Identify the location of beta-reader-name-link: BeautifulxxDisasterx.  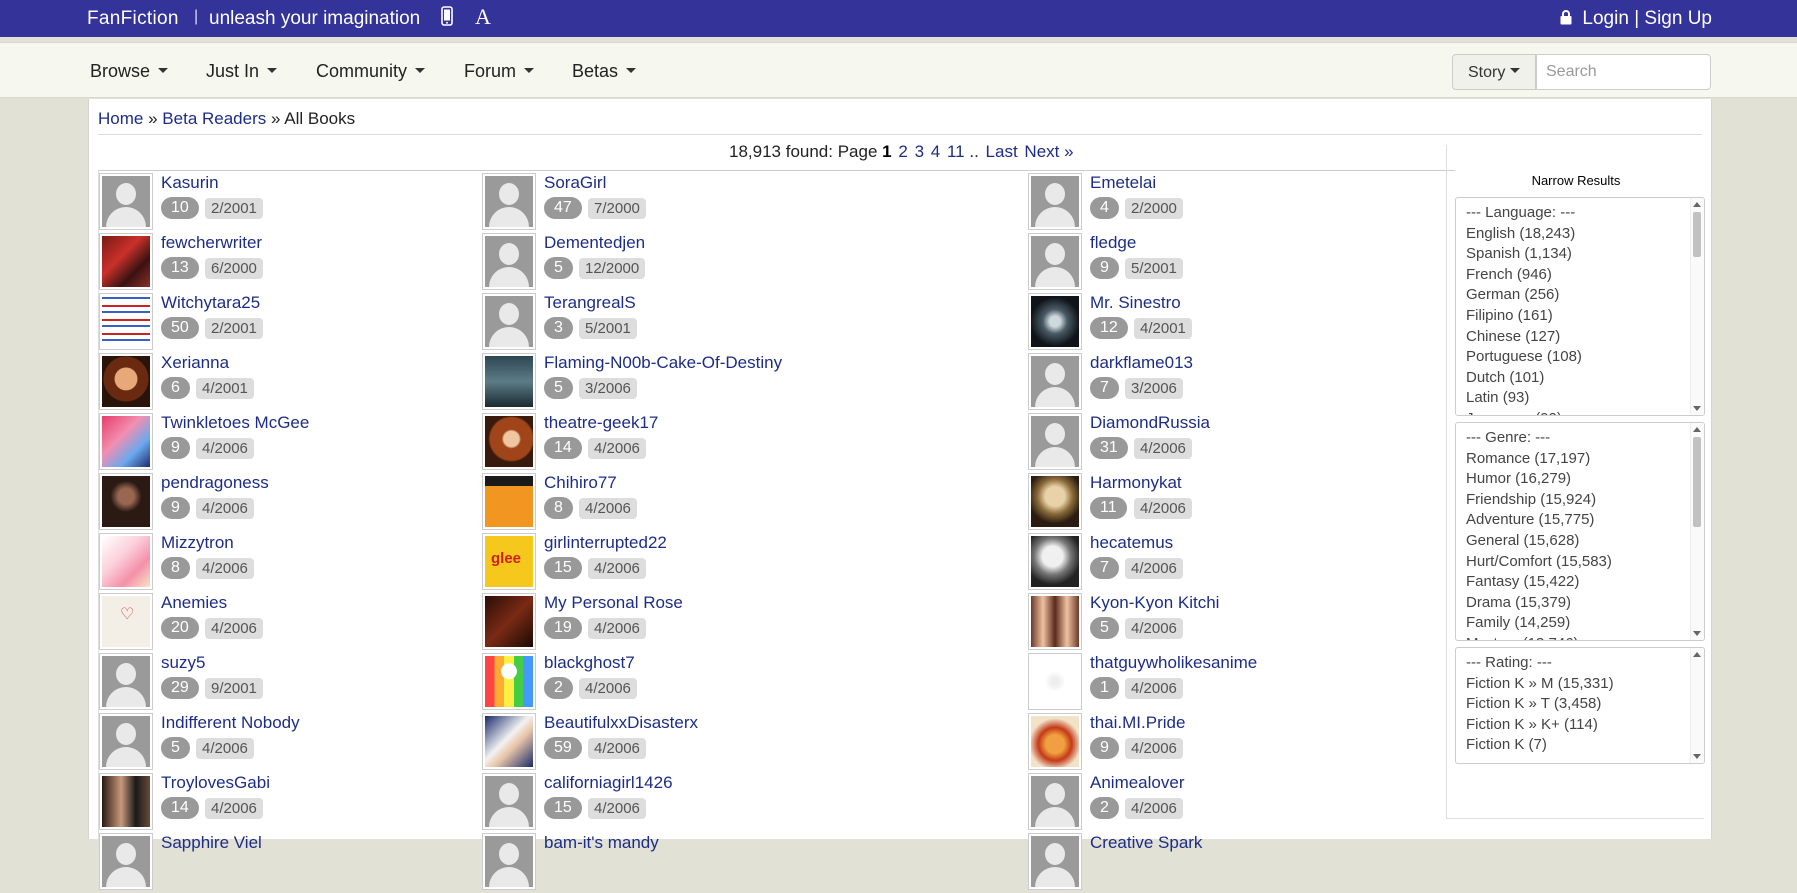
(621, 723).